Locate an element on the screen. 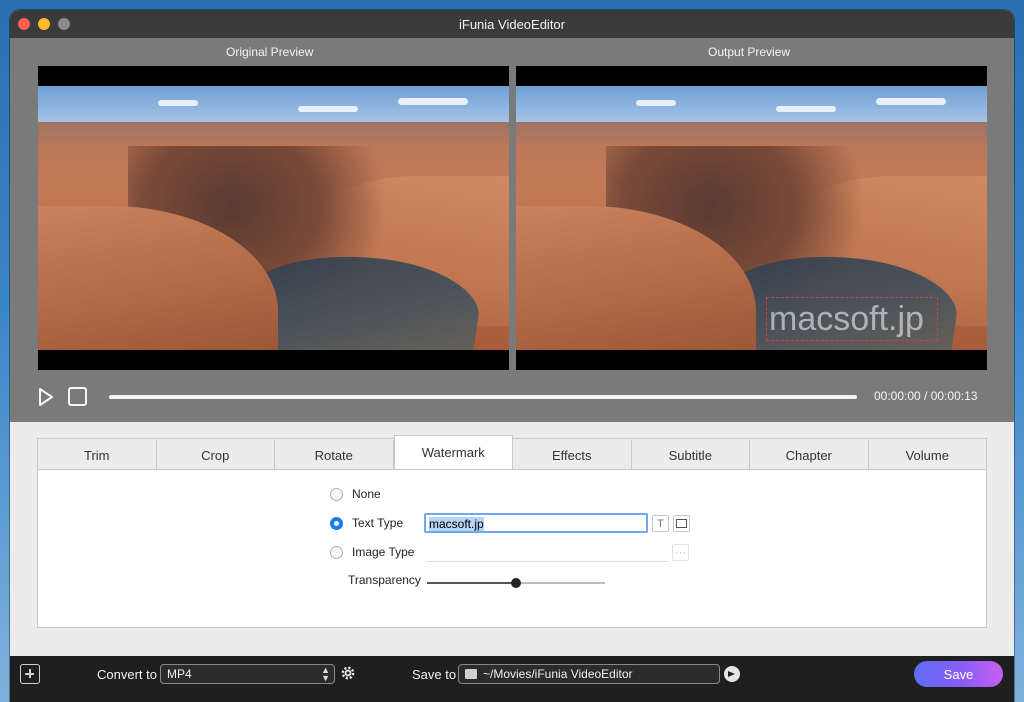 Image resolution: width=1024 pixels, height=702 pixels. convert-to-label: Convert to is located at coordinates (127, 674).